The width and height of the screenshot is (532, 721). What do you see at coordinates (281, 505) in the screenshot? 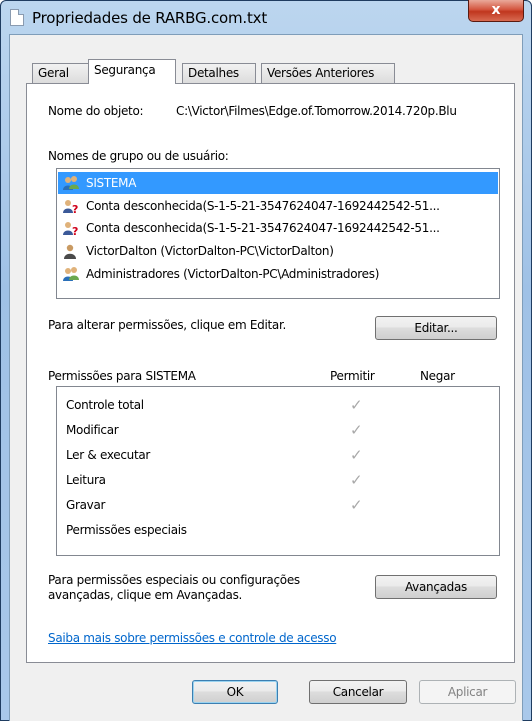
I see `permission-row: Gravar ✓` at bounding box center [281, 505].